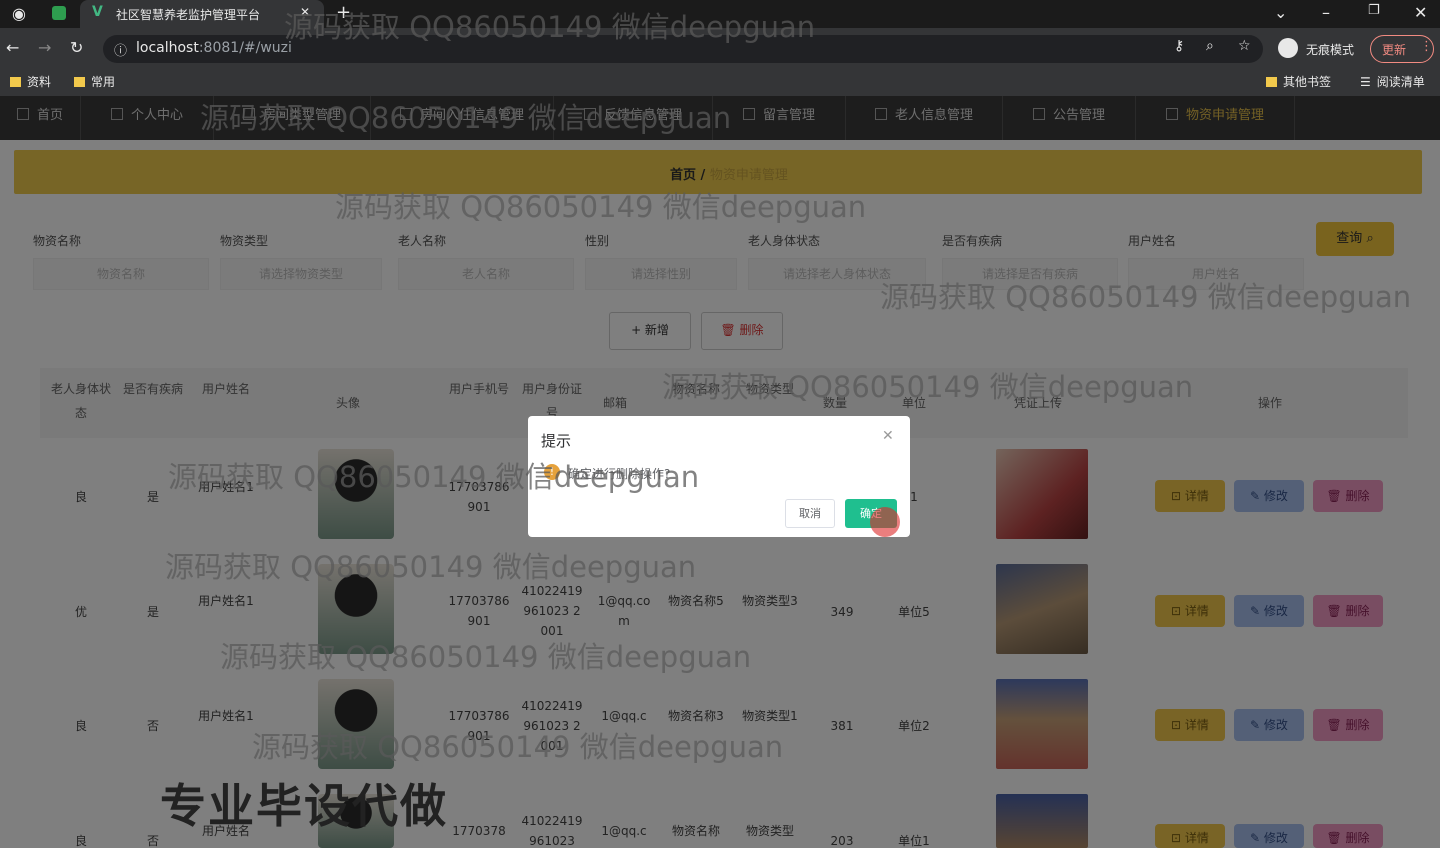 The image size is (1440, 852). Describe the element at coordinates (1280, 12) in the screenshot. I see `tab-search-icon: ⌄` at that location.